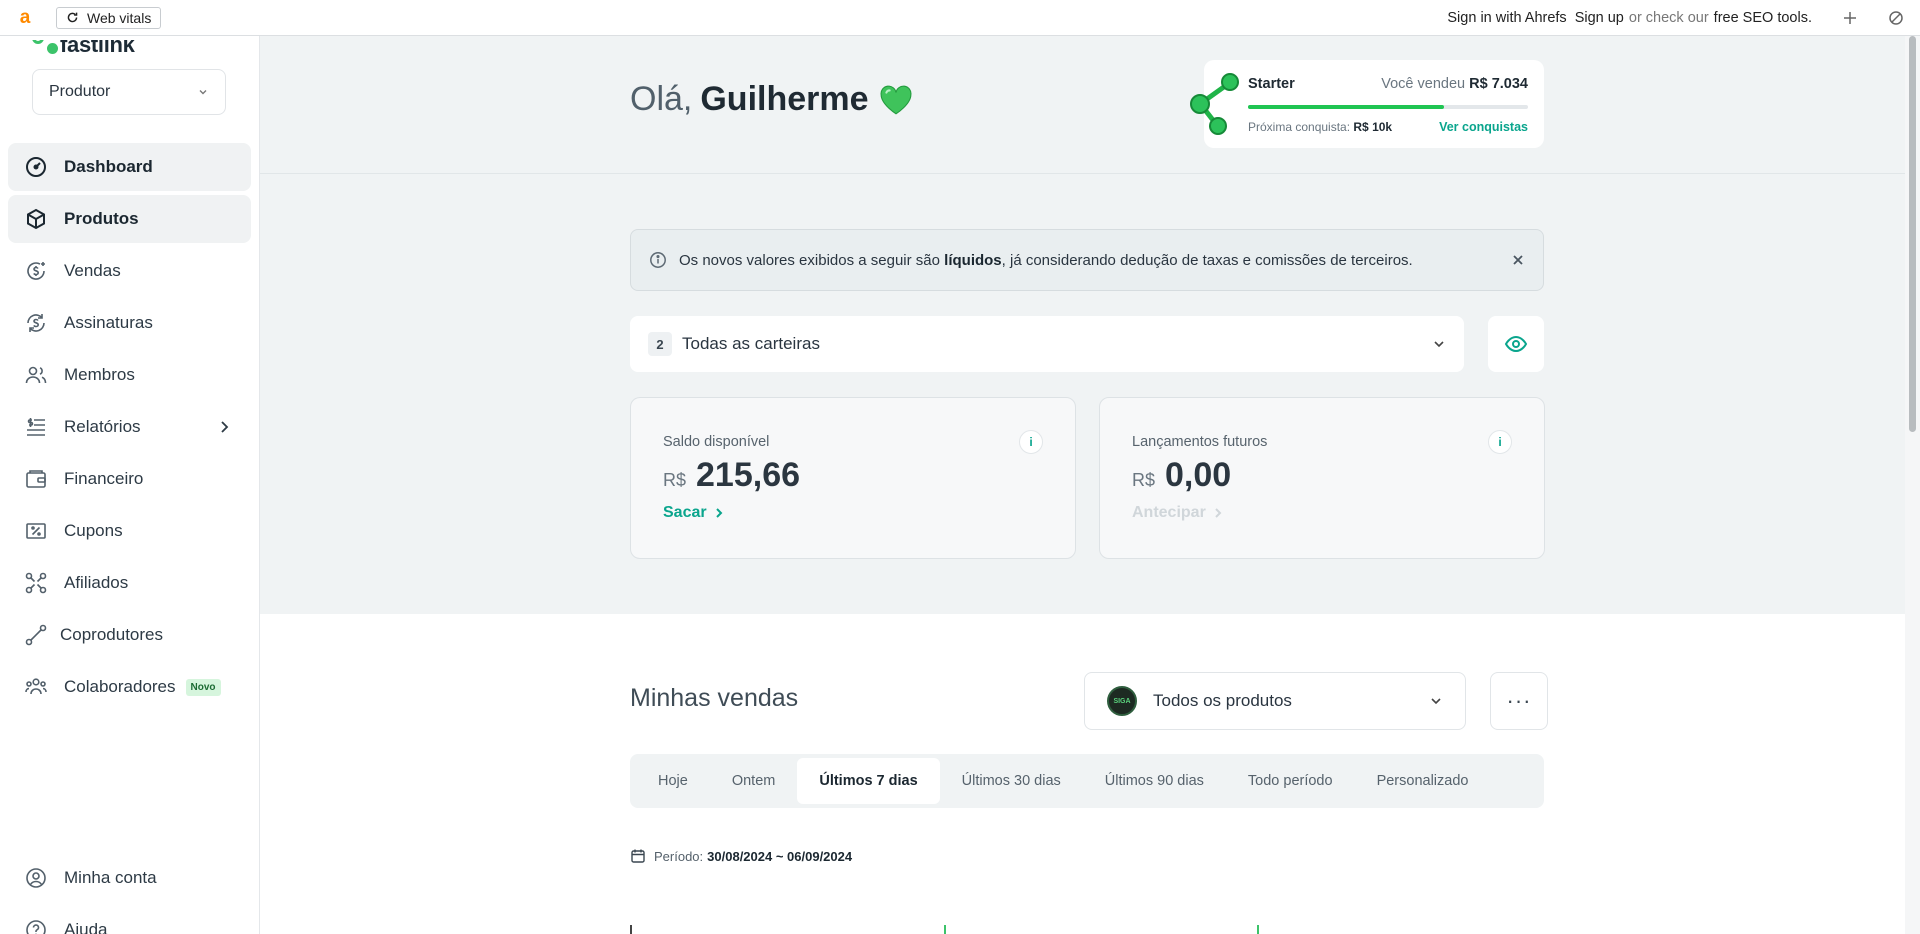  Describe the element at coordinates (1144, 480) in the screenshot. I see `currency-symbol: R$` at that location.